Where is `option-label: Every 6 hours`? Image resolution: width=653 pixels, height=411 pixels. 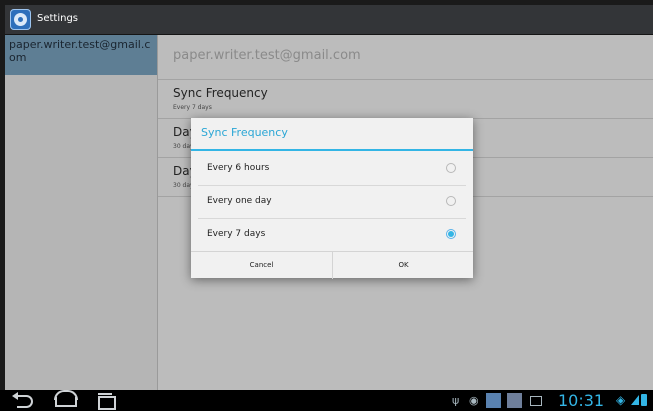
option-label: Every 6 hours is located at coordinates (238, 168).